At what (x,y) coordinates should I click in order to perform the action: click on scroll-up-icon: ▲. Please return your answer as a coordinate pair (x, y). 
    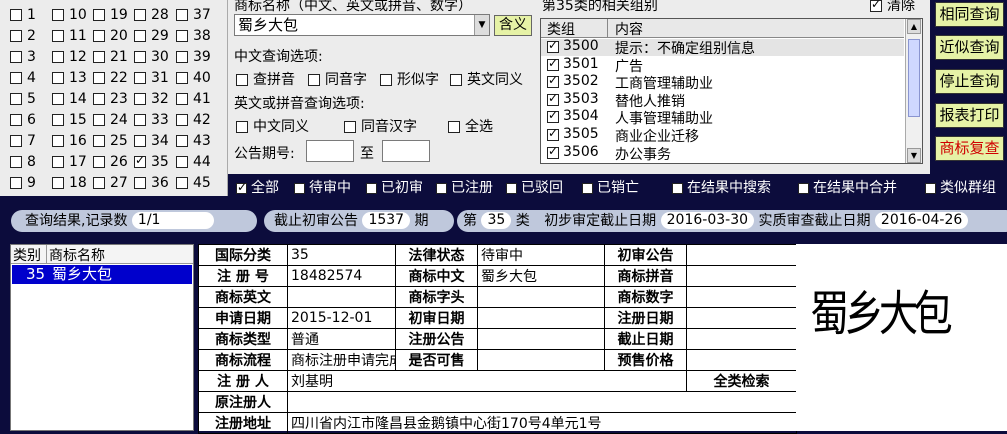
    Looking at the image, I should click on (914, 26).